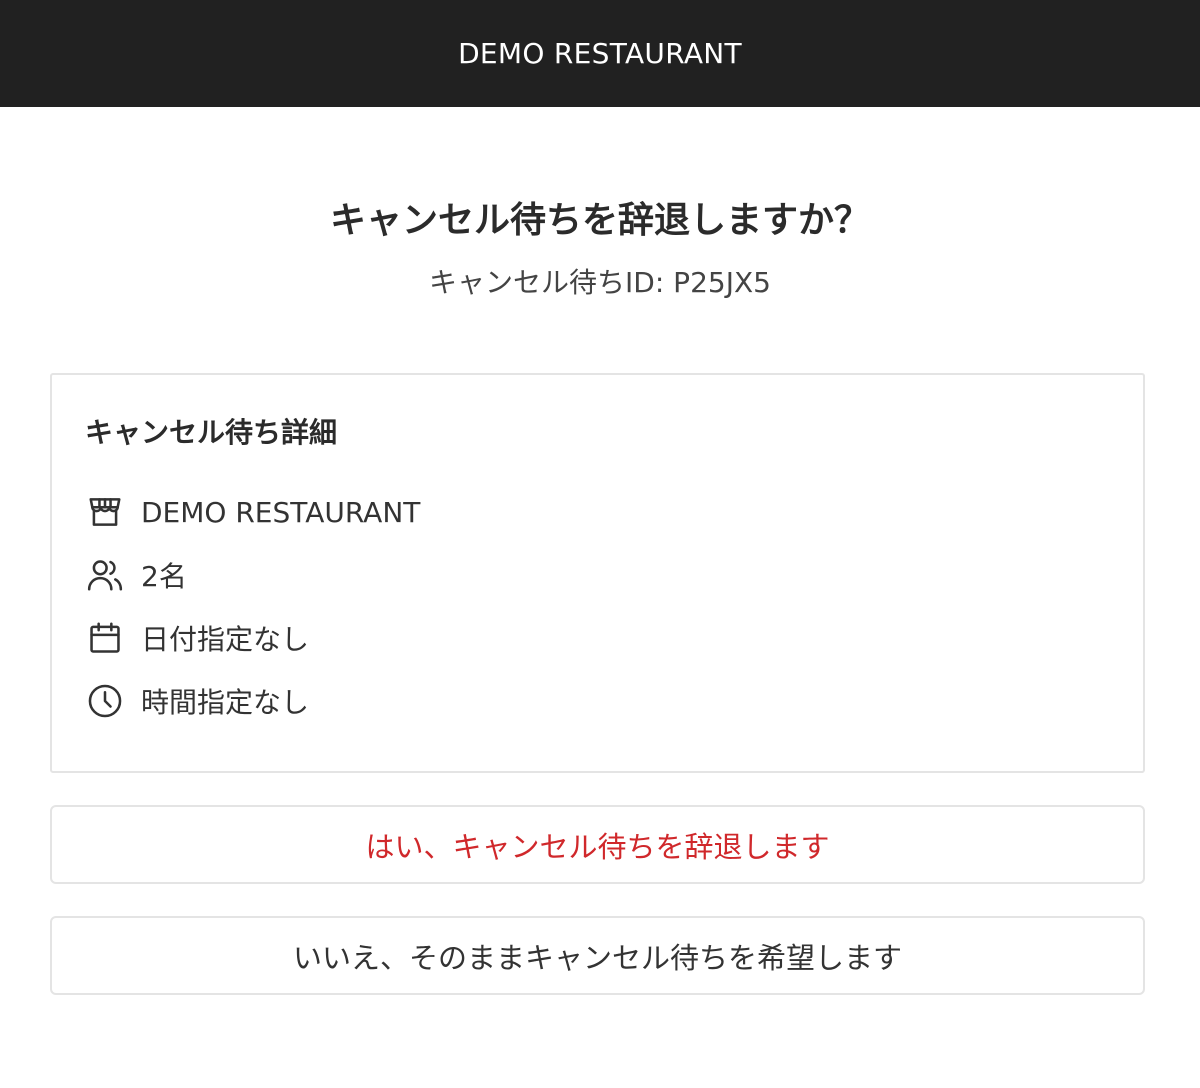 The height and width of the screenshot is (1088, 1200). I want to click on app-header: DEMO RESTAURANT, so click(600, 53).